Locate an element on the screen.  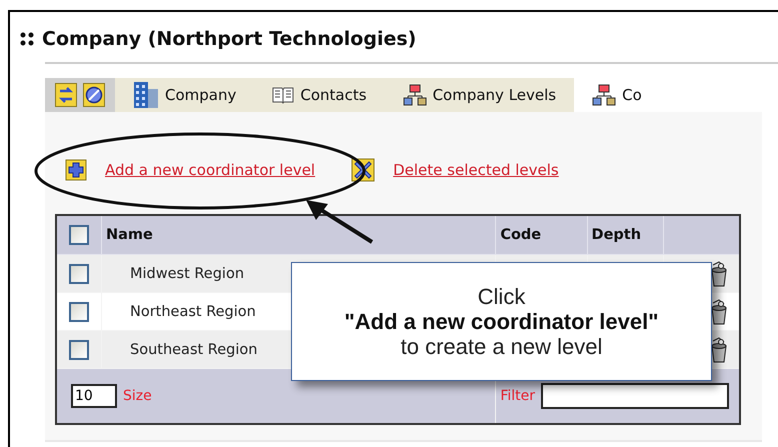
column-header: Depth is located at coordinates (617, 235).